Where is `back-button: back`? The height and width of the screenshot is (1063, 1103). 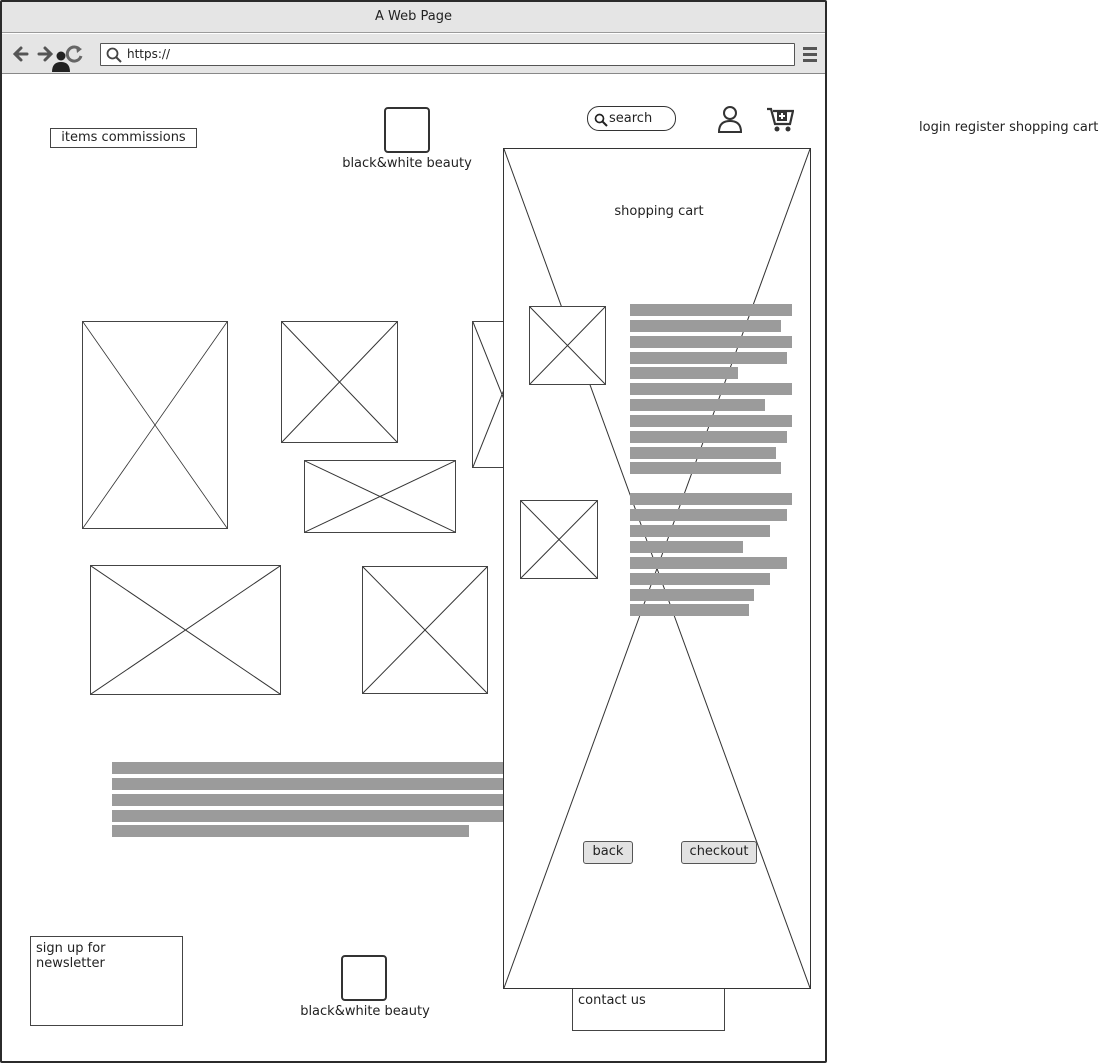 back-button: back is located at coordinates (608, 852).